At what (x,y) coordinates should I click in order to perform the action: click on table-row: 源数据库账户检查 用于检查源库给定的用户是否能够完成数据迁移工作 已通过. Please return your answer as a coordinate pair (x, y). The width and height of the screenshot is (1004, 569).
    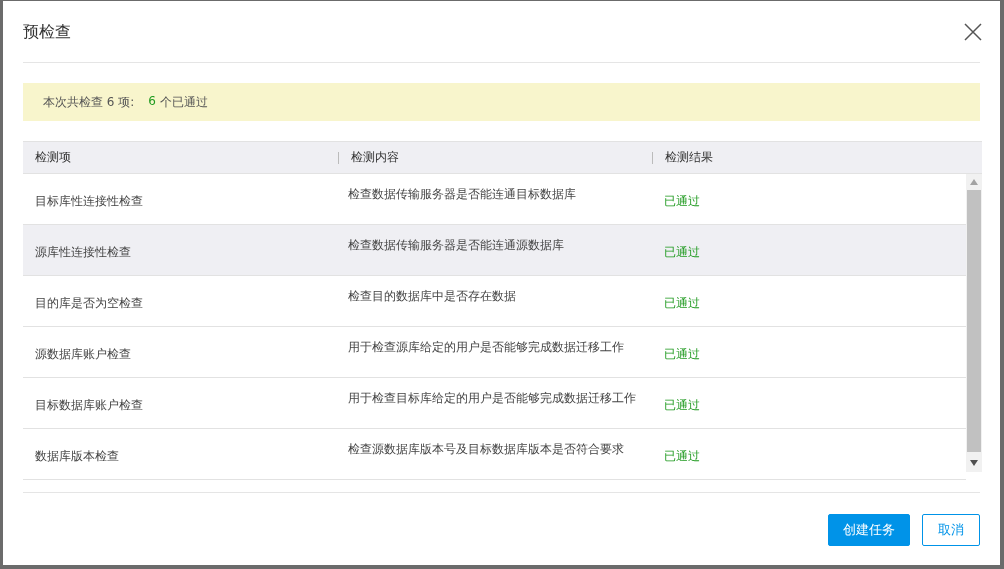
    Looking at the image, I should click on (494, 352).